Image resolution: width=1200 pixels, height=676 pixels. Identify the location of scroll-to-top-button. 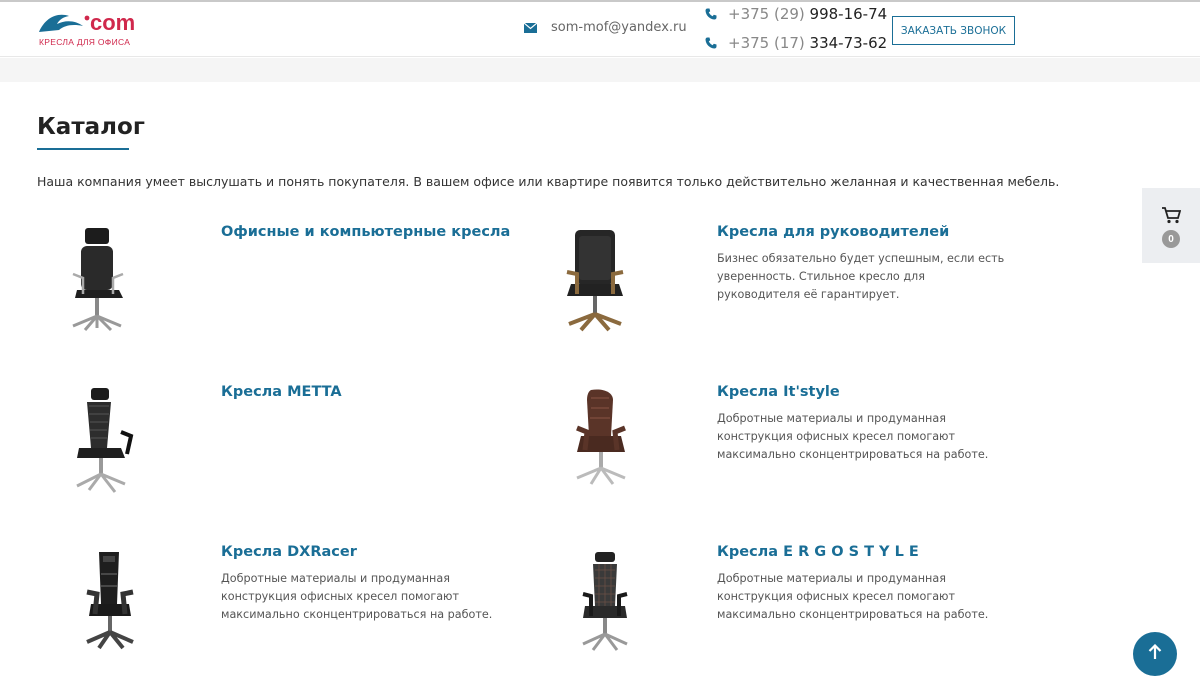
(1155, 654).